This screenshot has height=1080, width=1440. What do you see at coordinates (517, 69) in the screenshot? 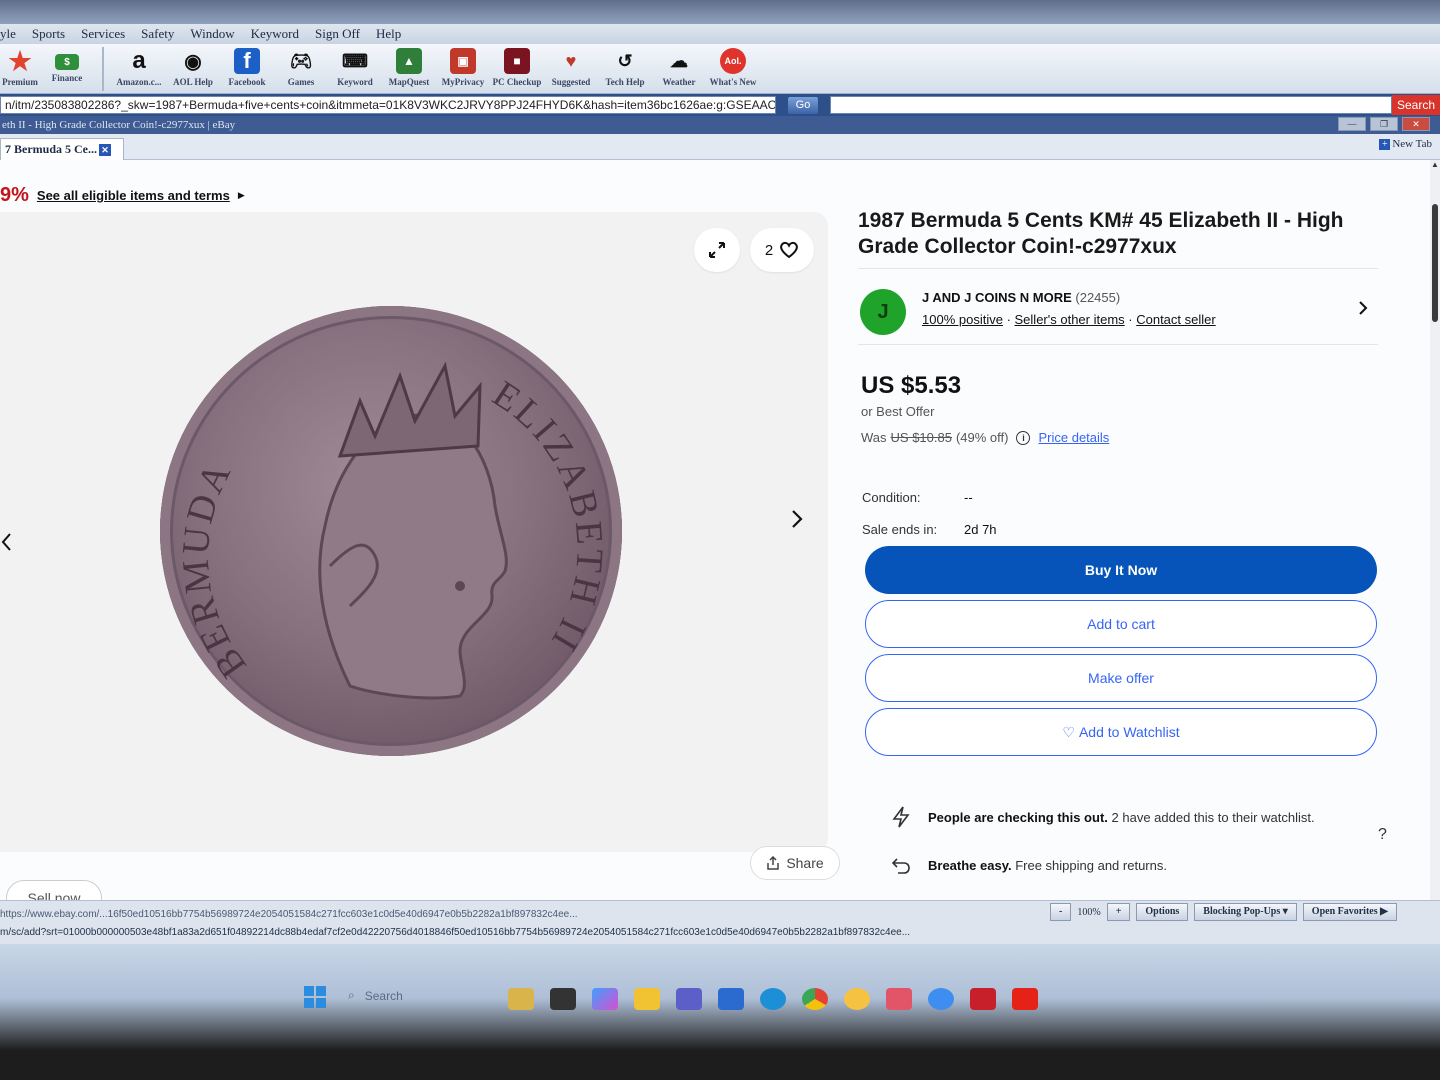
I see `toolbar-pc-checkup: ■ PC Checkup` at bounding box center [517, 69].